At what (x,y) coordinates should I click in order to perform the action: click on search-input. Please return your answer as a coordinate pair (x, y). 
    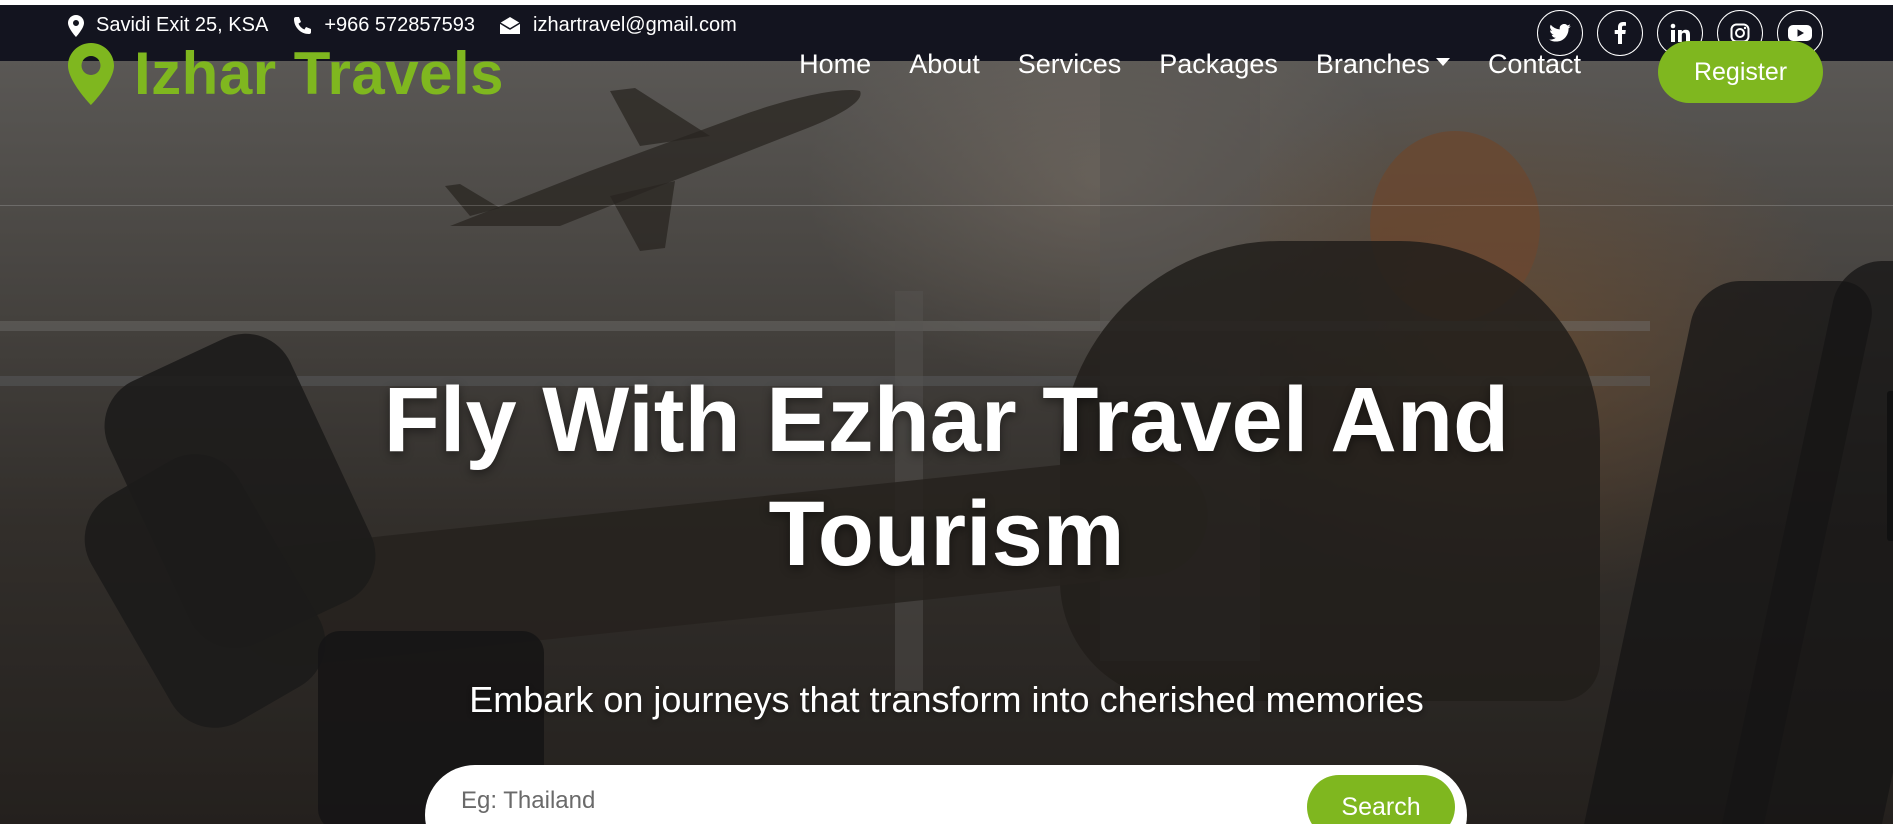
    Looking at the image, I should click on (861, 801).